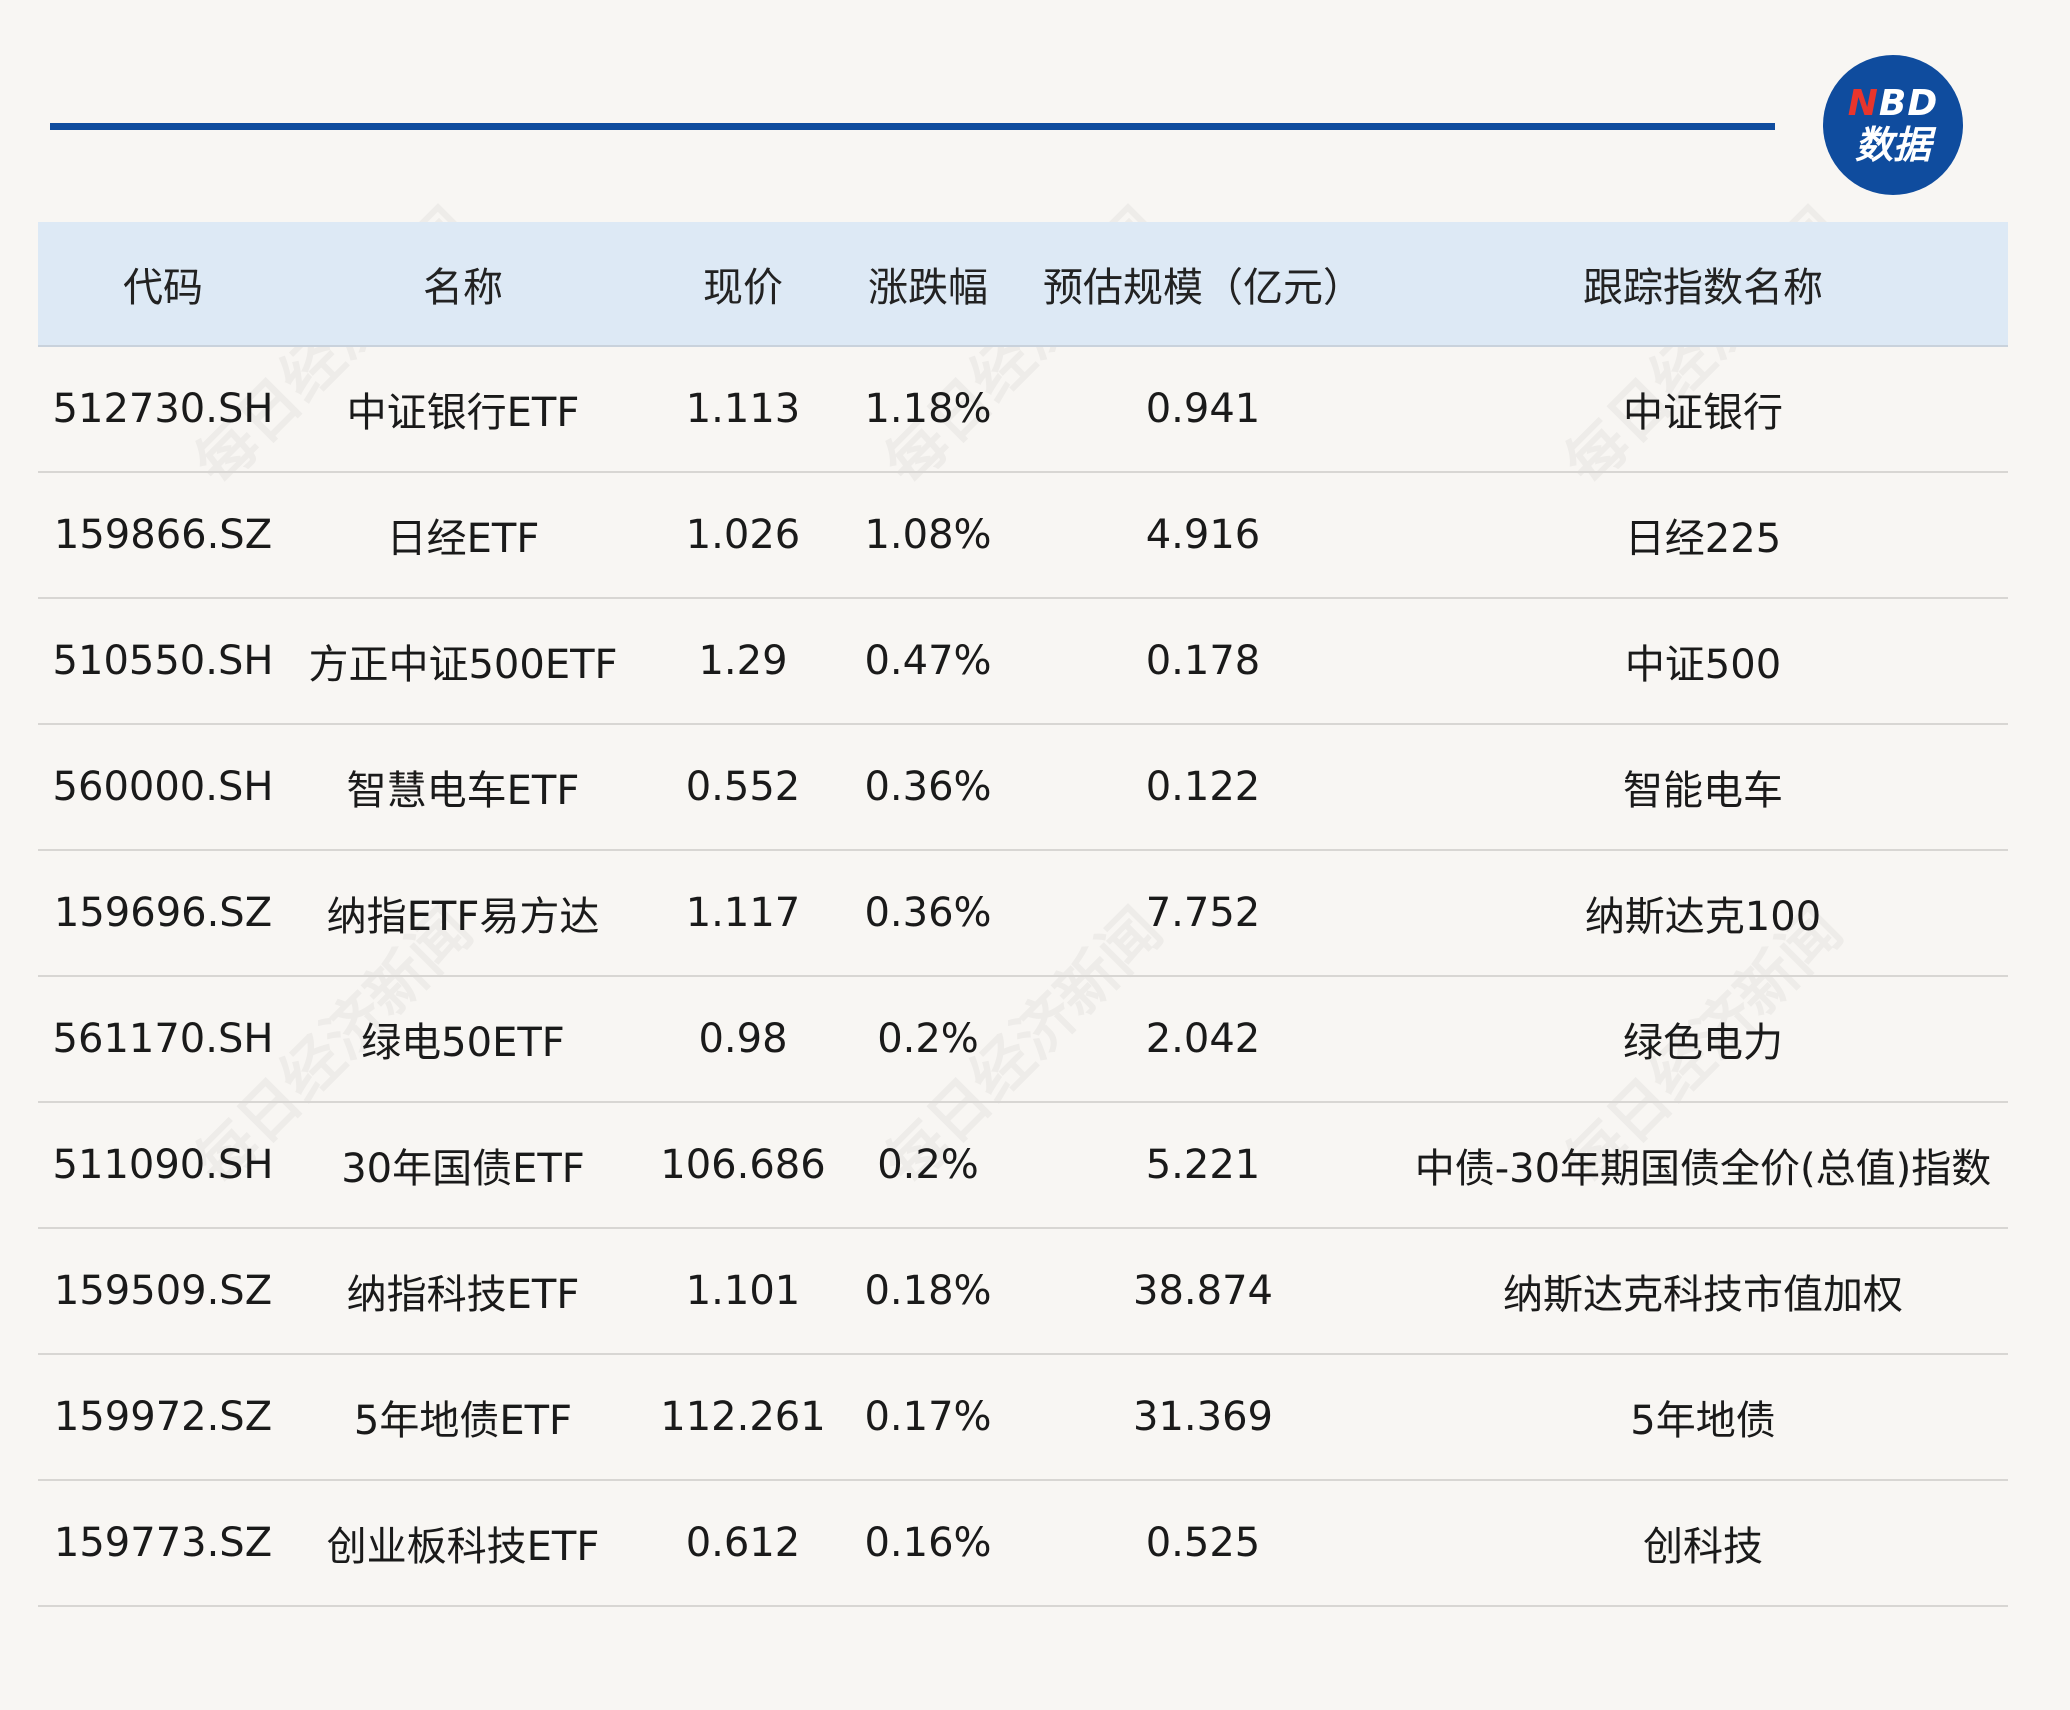  What do you see at coordinates (163, 409) in the screenshot?
I see `cell-code: 512730.SH` at bounding box center [163, 409].